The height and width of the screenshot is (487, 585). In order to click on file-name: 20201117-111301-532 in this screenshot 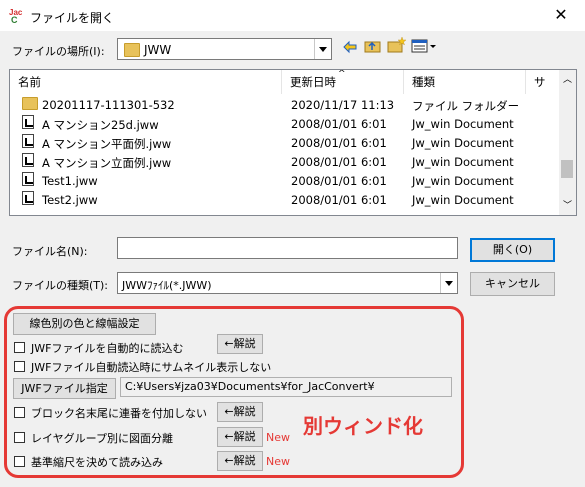, I will do `click(108, 105)`.